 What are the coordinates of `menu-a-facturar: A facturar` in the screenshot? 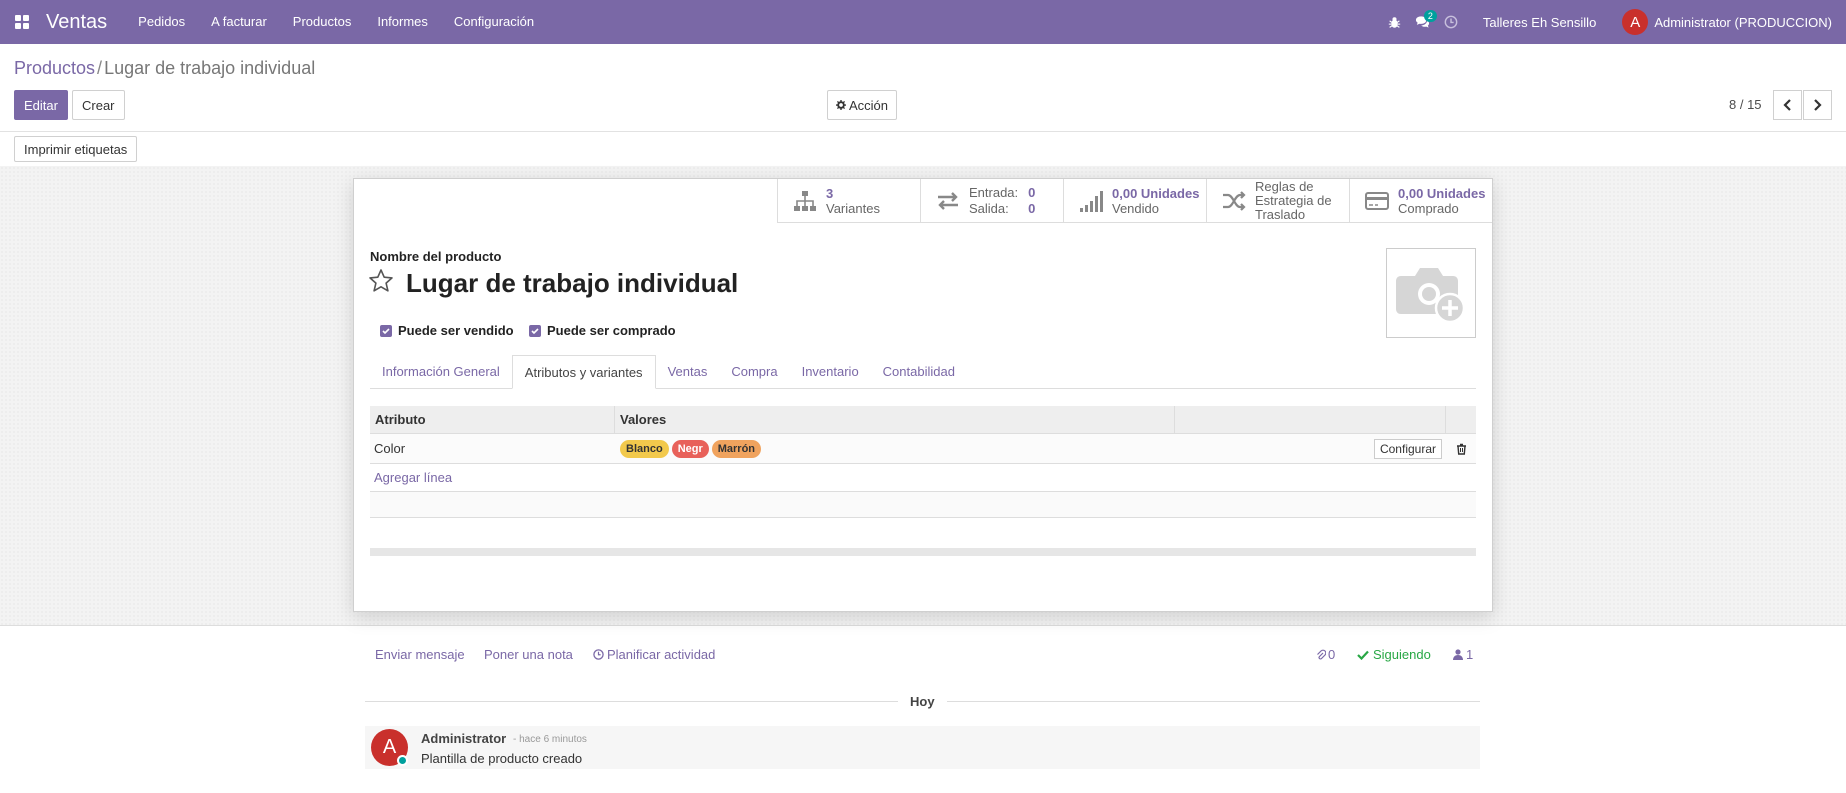 It's located at (239, 22).